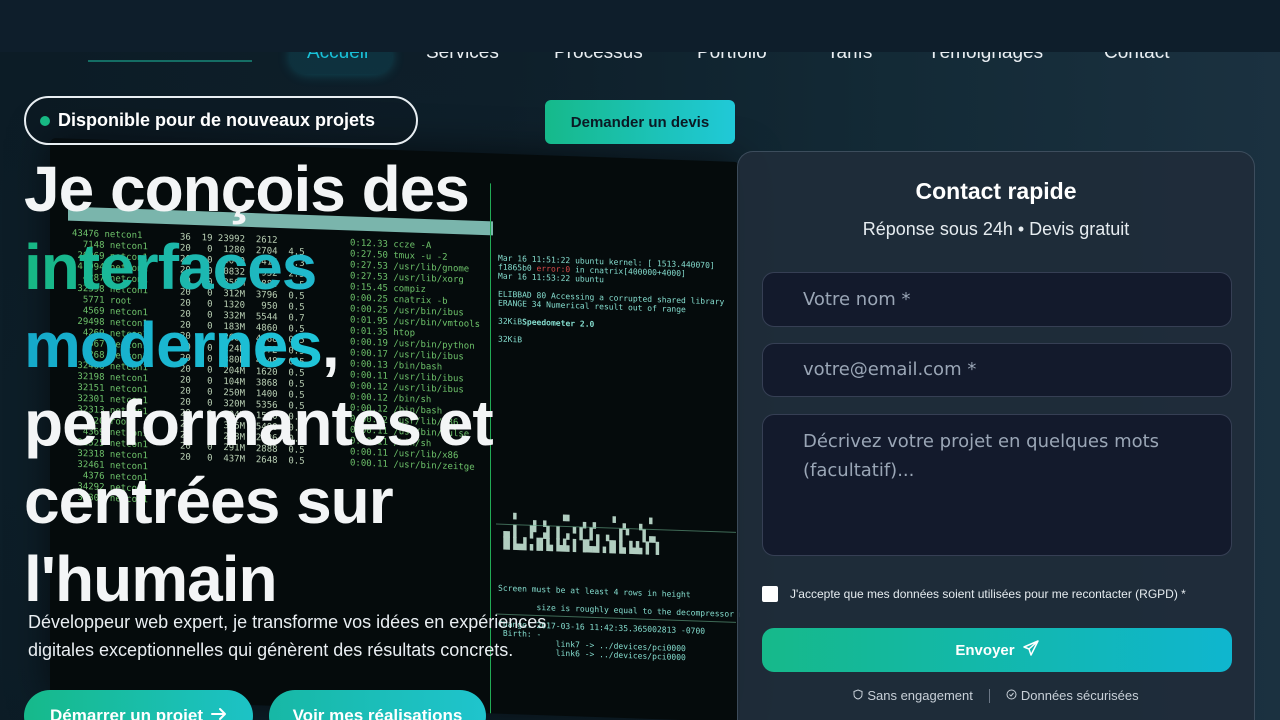 The width and height of the screenshot is (1280, 720). What do you see at coordinates (920, 695) in the screenshot?
I see `no-commitment-label: Sans engagement` at bounding box center [920, 695].